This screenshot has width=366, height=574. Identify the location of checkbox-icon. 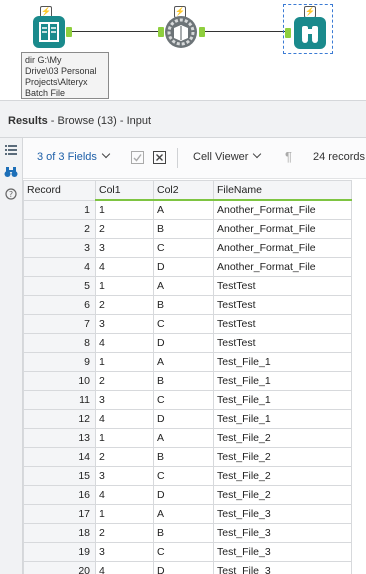
(137, 159).